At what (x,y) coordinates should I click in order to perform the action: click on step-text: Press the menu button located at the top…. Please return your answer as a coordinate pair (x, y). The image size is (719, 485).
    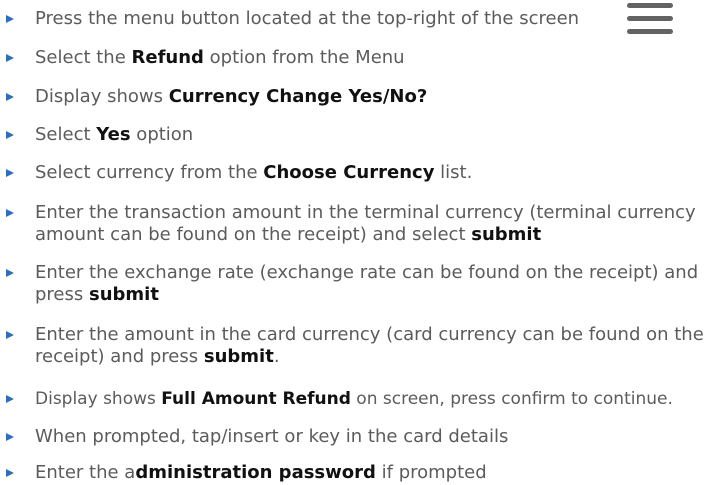
    Looking at the image, I should click on (307, 18).